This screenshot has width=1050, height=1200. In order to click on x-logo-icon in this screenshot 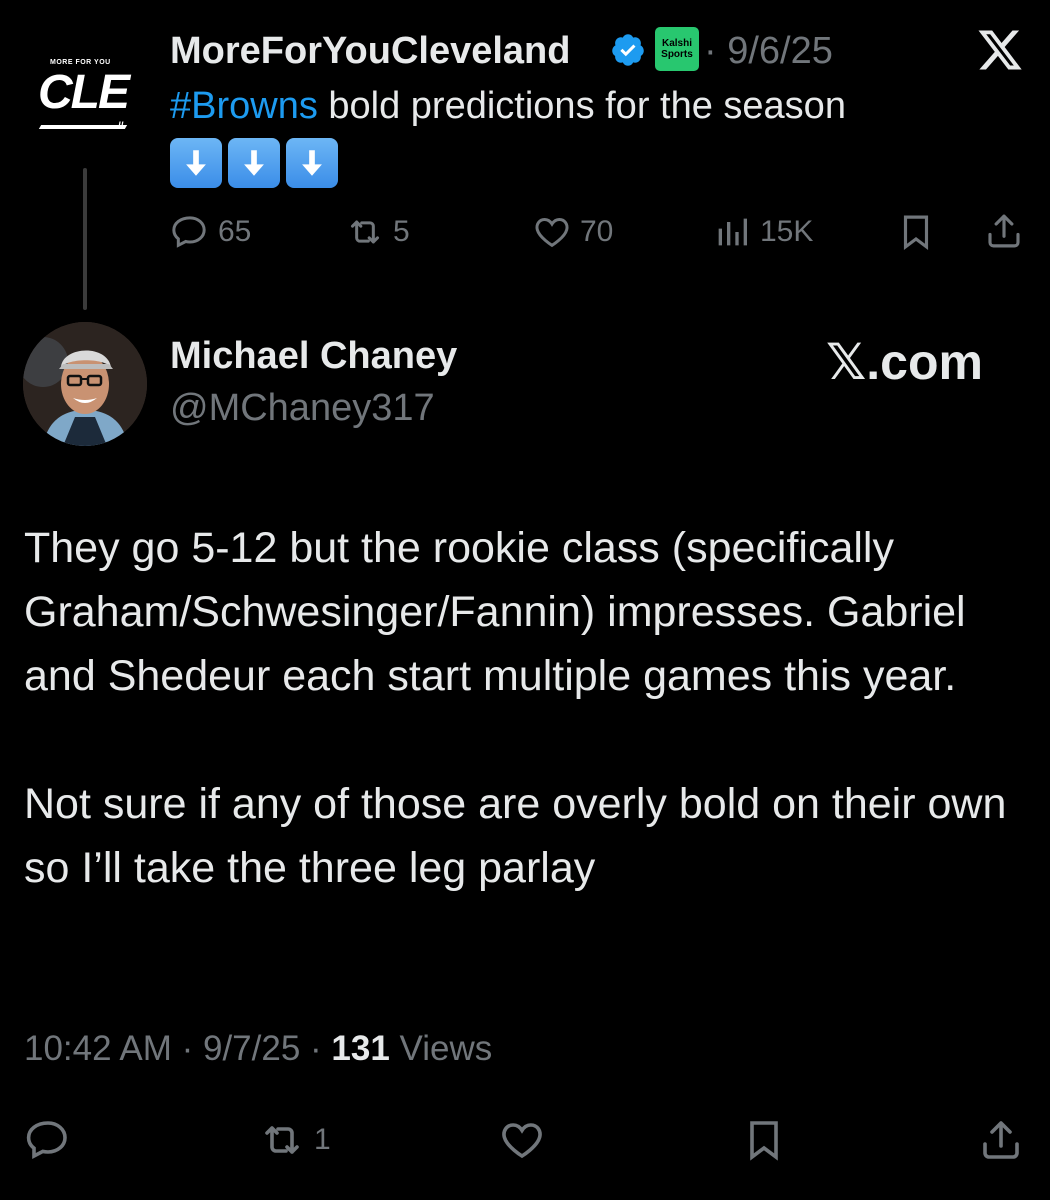, I will do `click(1000, 50)`.